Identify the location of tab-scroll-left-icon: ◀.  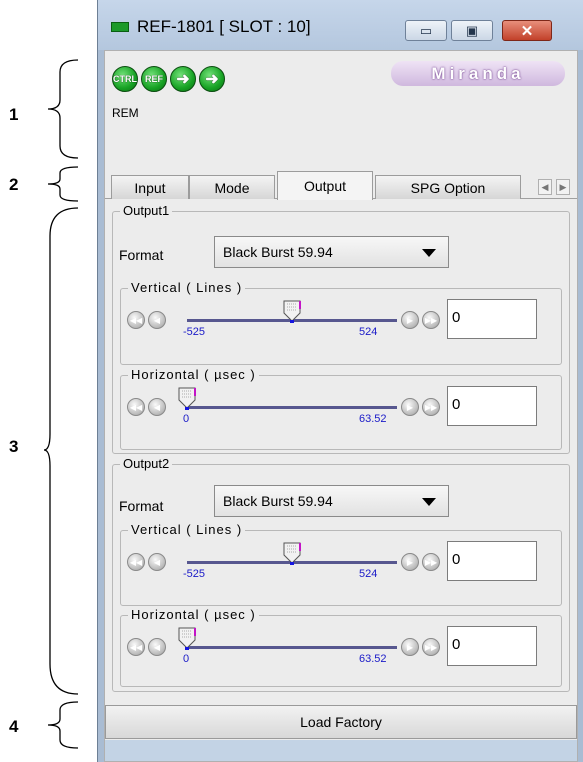
(545, 187).